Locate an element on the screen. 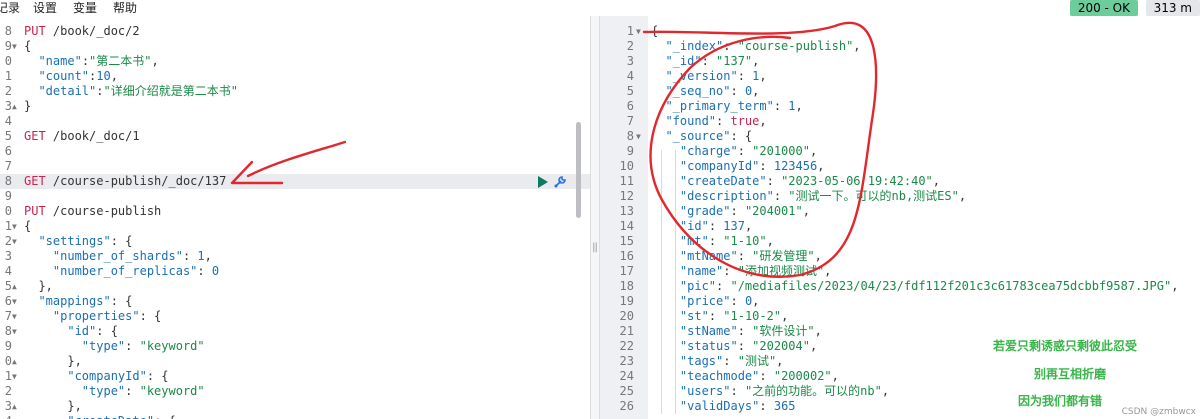  code-line: 2 "type": "keyword" is located at coordinates (295, 391).